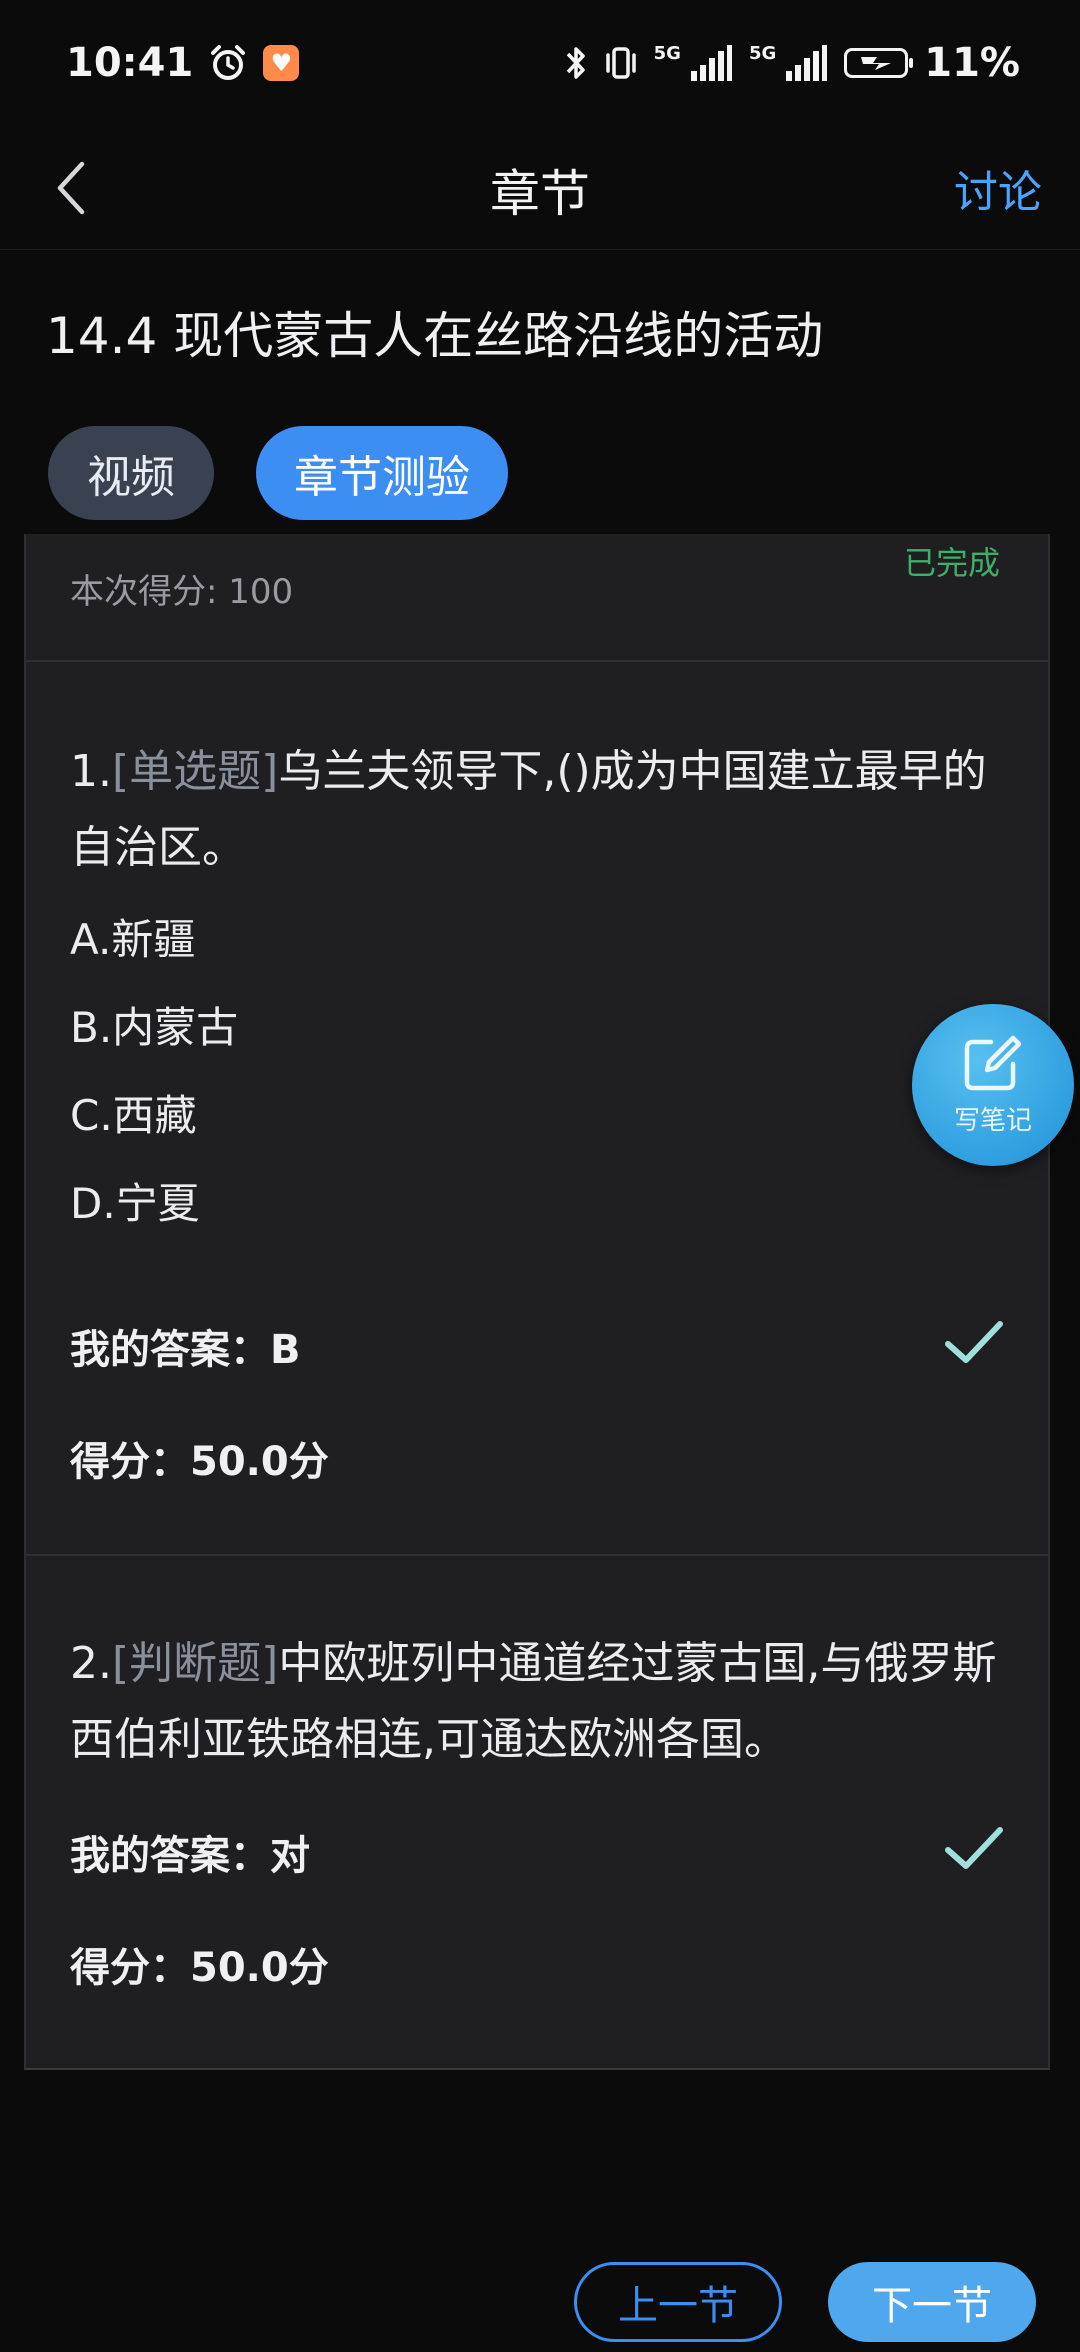 The height and width of the screenshot is (2352, 1080). What do you see at coordinates (993, 1062) in the screenshot?
I see `edit-note-icon` at bounding box center [993, 1062].